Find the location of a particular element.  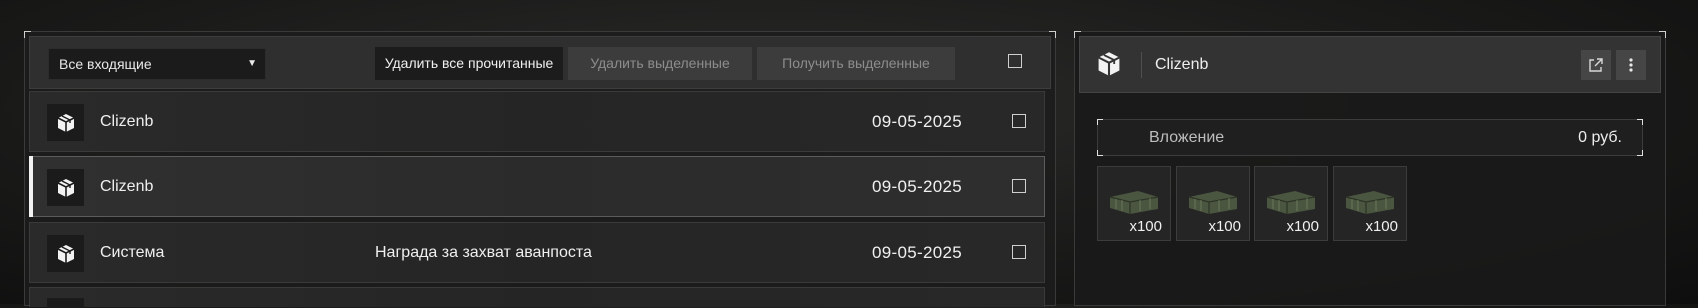

dropdown-arrow-icon: ▼ is located at coordinates (252, 63).